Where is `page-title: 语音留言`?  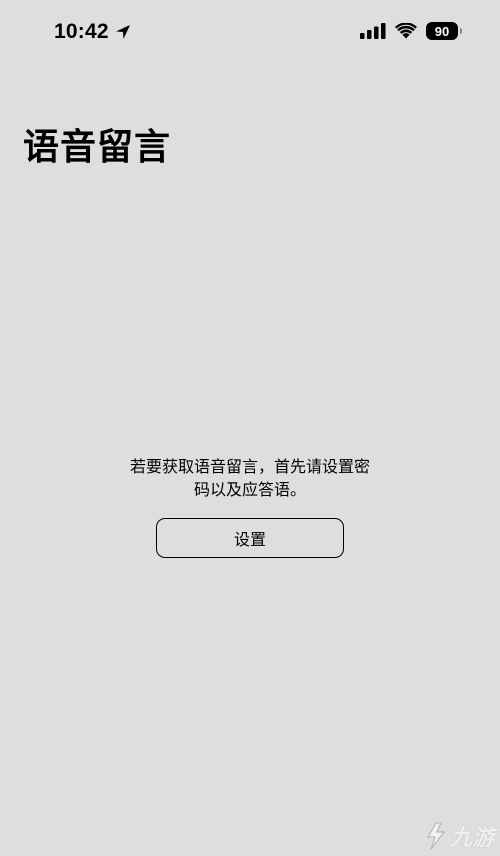
page-title: 语音留言 is located at coordinates (97, 147).